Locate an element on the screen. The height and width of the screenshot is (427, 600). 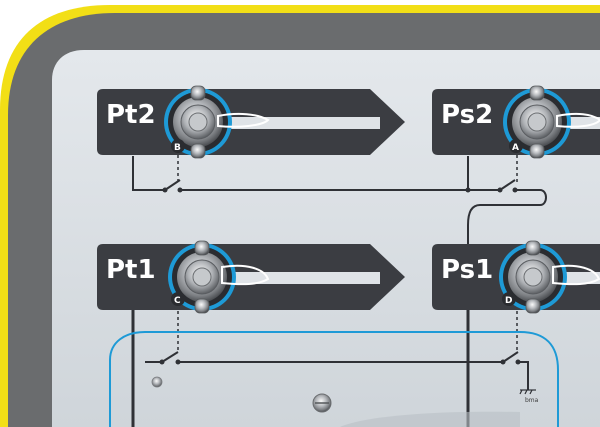
port-label-ps1: Ps1 is located at coordinates (467, 270).